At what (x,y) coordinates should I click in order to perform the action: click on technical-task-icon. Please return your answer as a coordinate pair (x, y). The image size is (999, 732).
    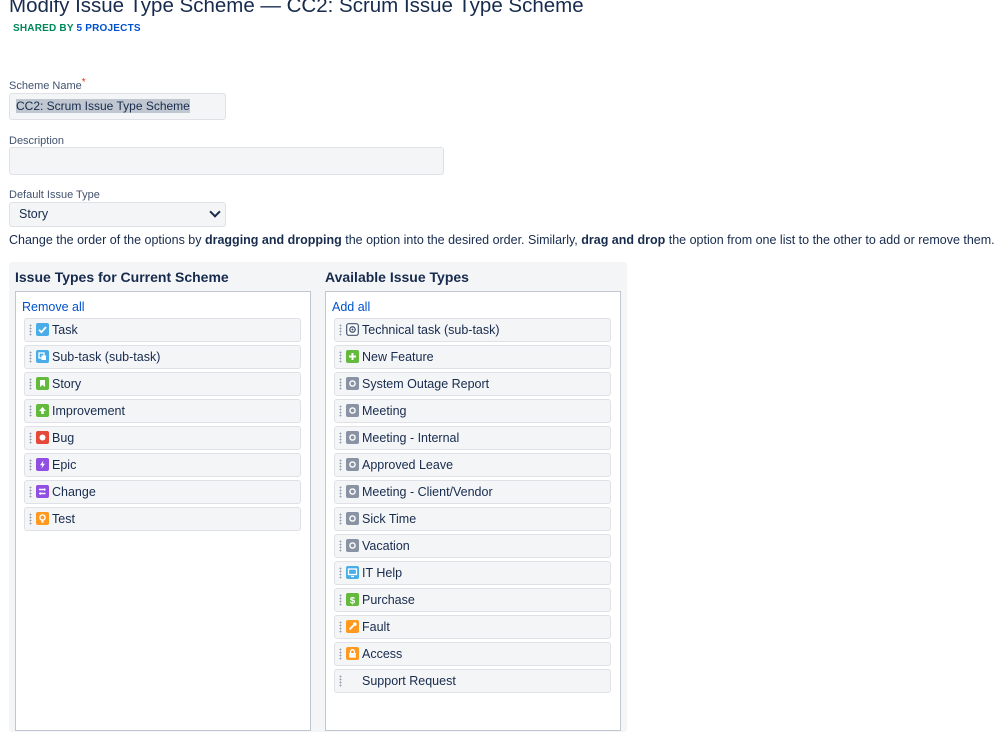
    Looking at the image, I should click on (352, 329).